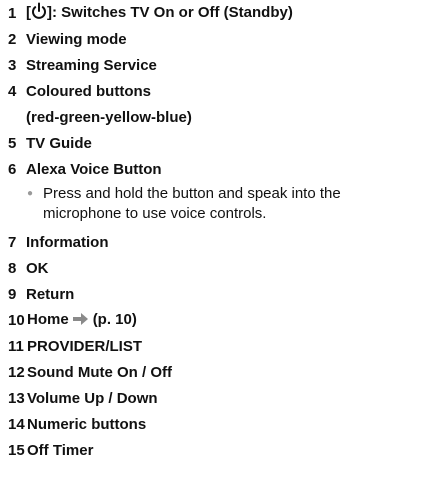  What do you see at coordinates (16, 450) in the screenshot?
I see `item-number: 15` at bounding box center [16, 450].